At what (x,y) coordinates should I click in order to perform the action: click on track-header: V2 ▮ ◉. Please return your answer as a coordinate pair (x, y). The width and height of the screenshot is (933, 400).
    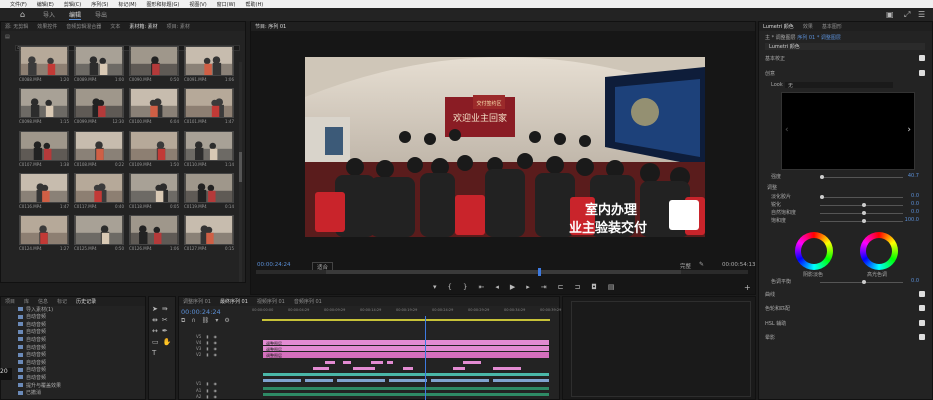
    Looking at the image, I should click on (228, 355).